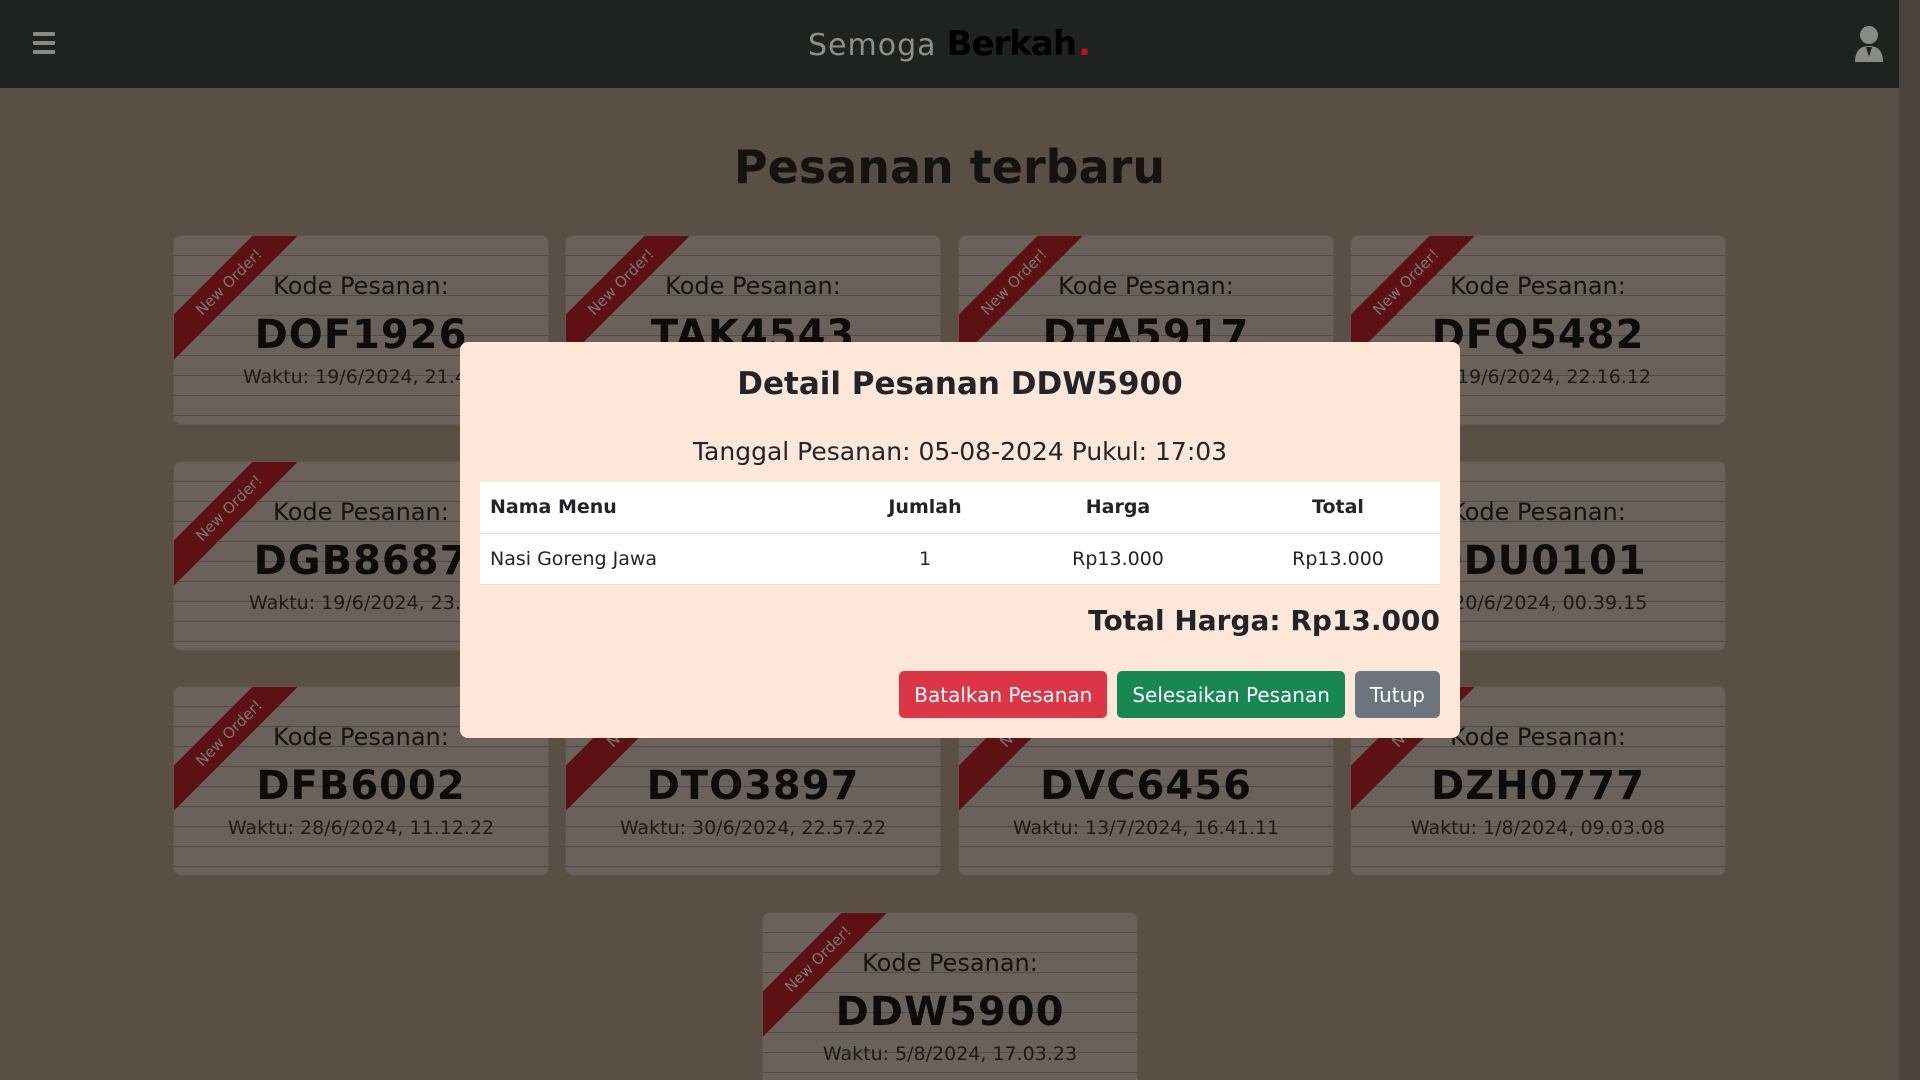  I want to click on close-button: Tutup, so click(1397, 694).